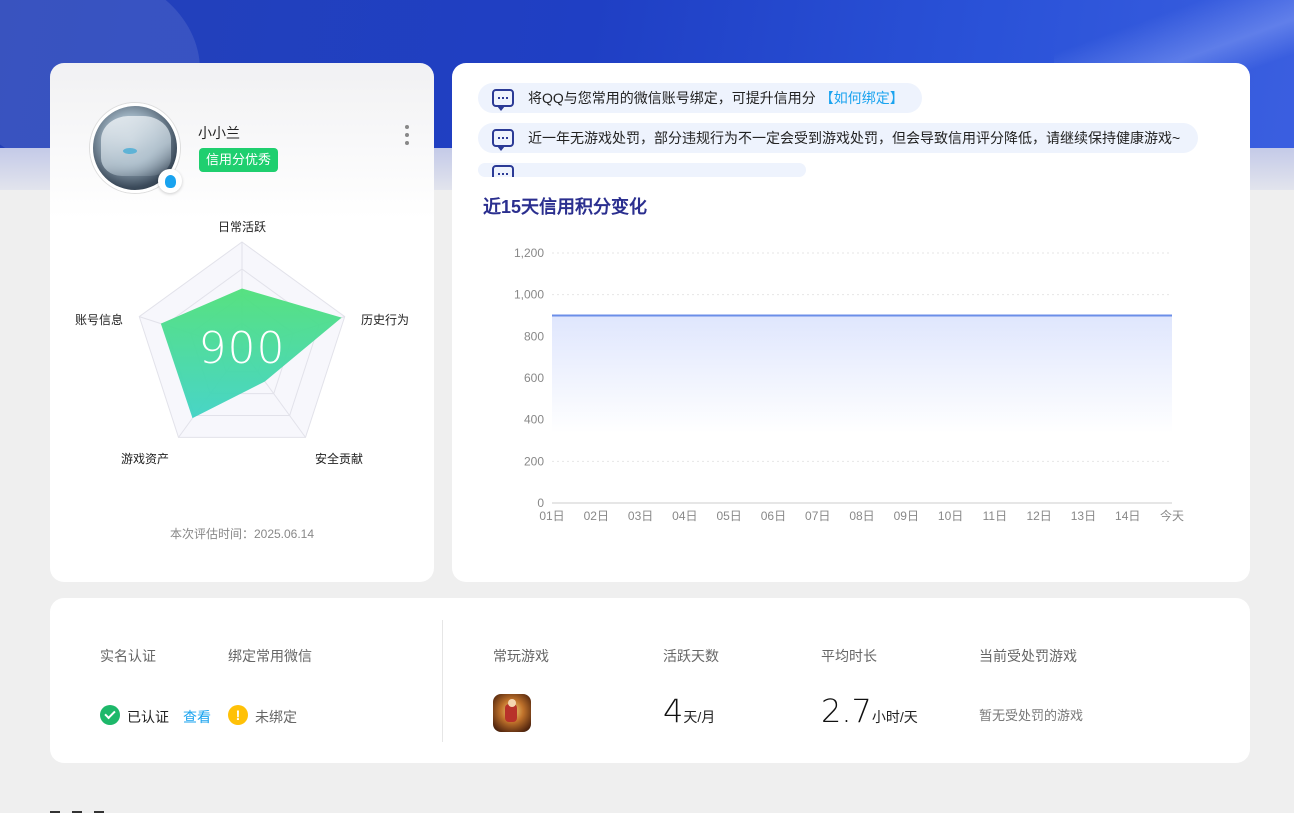 Image resolution: width=1294 pixels, height=813 pixels. I want to click on x-tick-label: 今天, so click(1172, 515).